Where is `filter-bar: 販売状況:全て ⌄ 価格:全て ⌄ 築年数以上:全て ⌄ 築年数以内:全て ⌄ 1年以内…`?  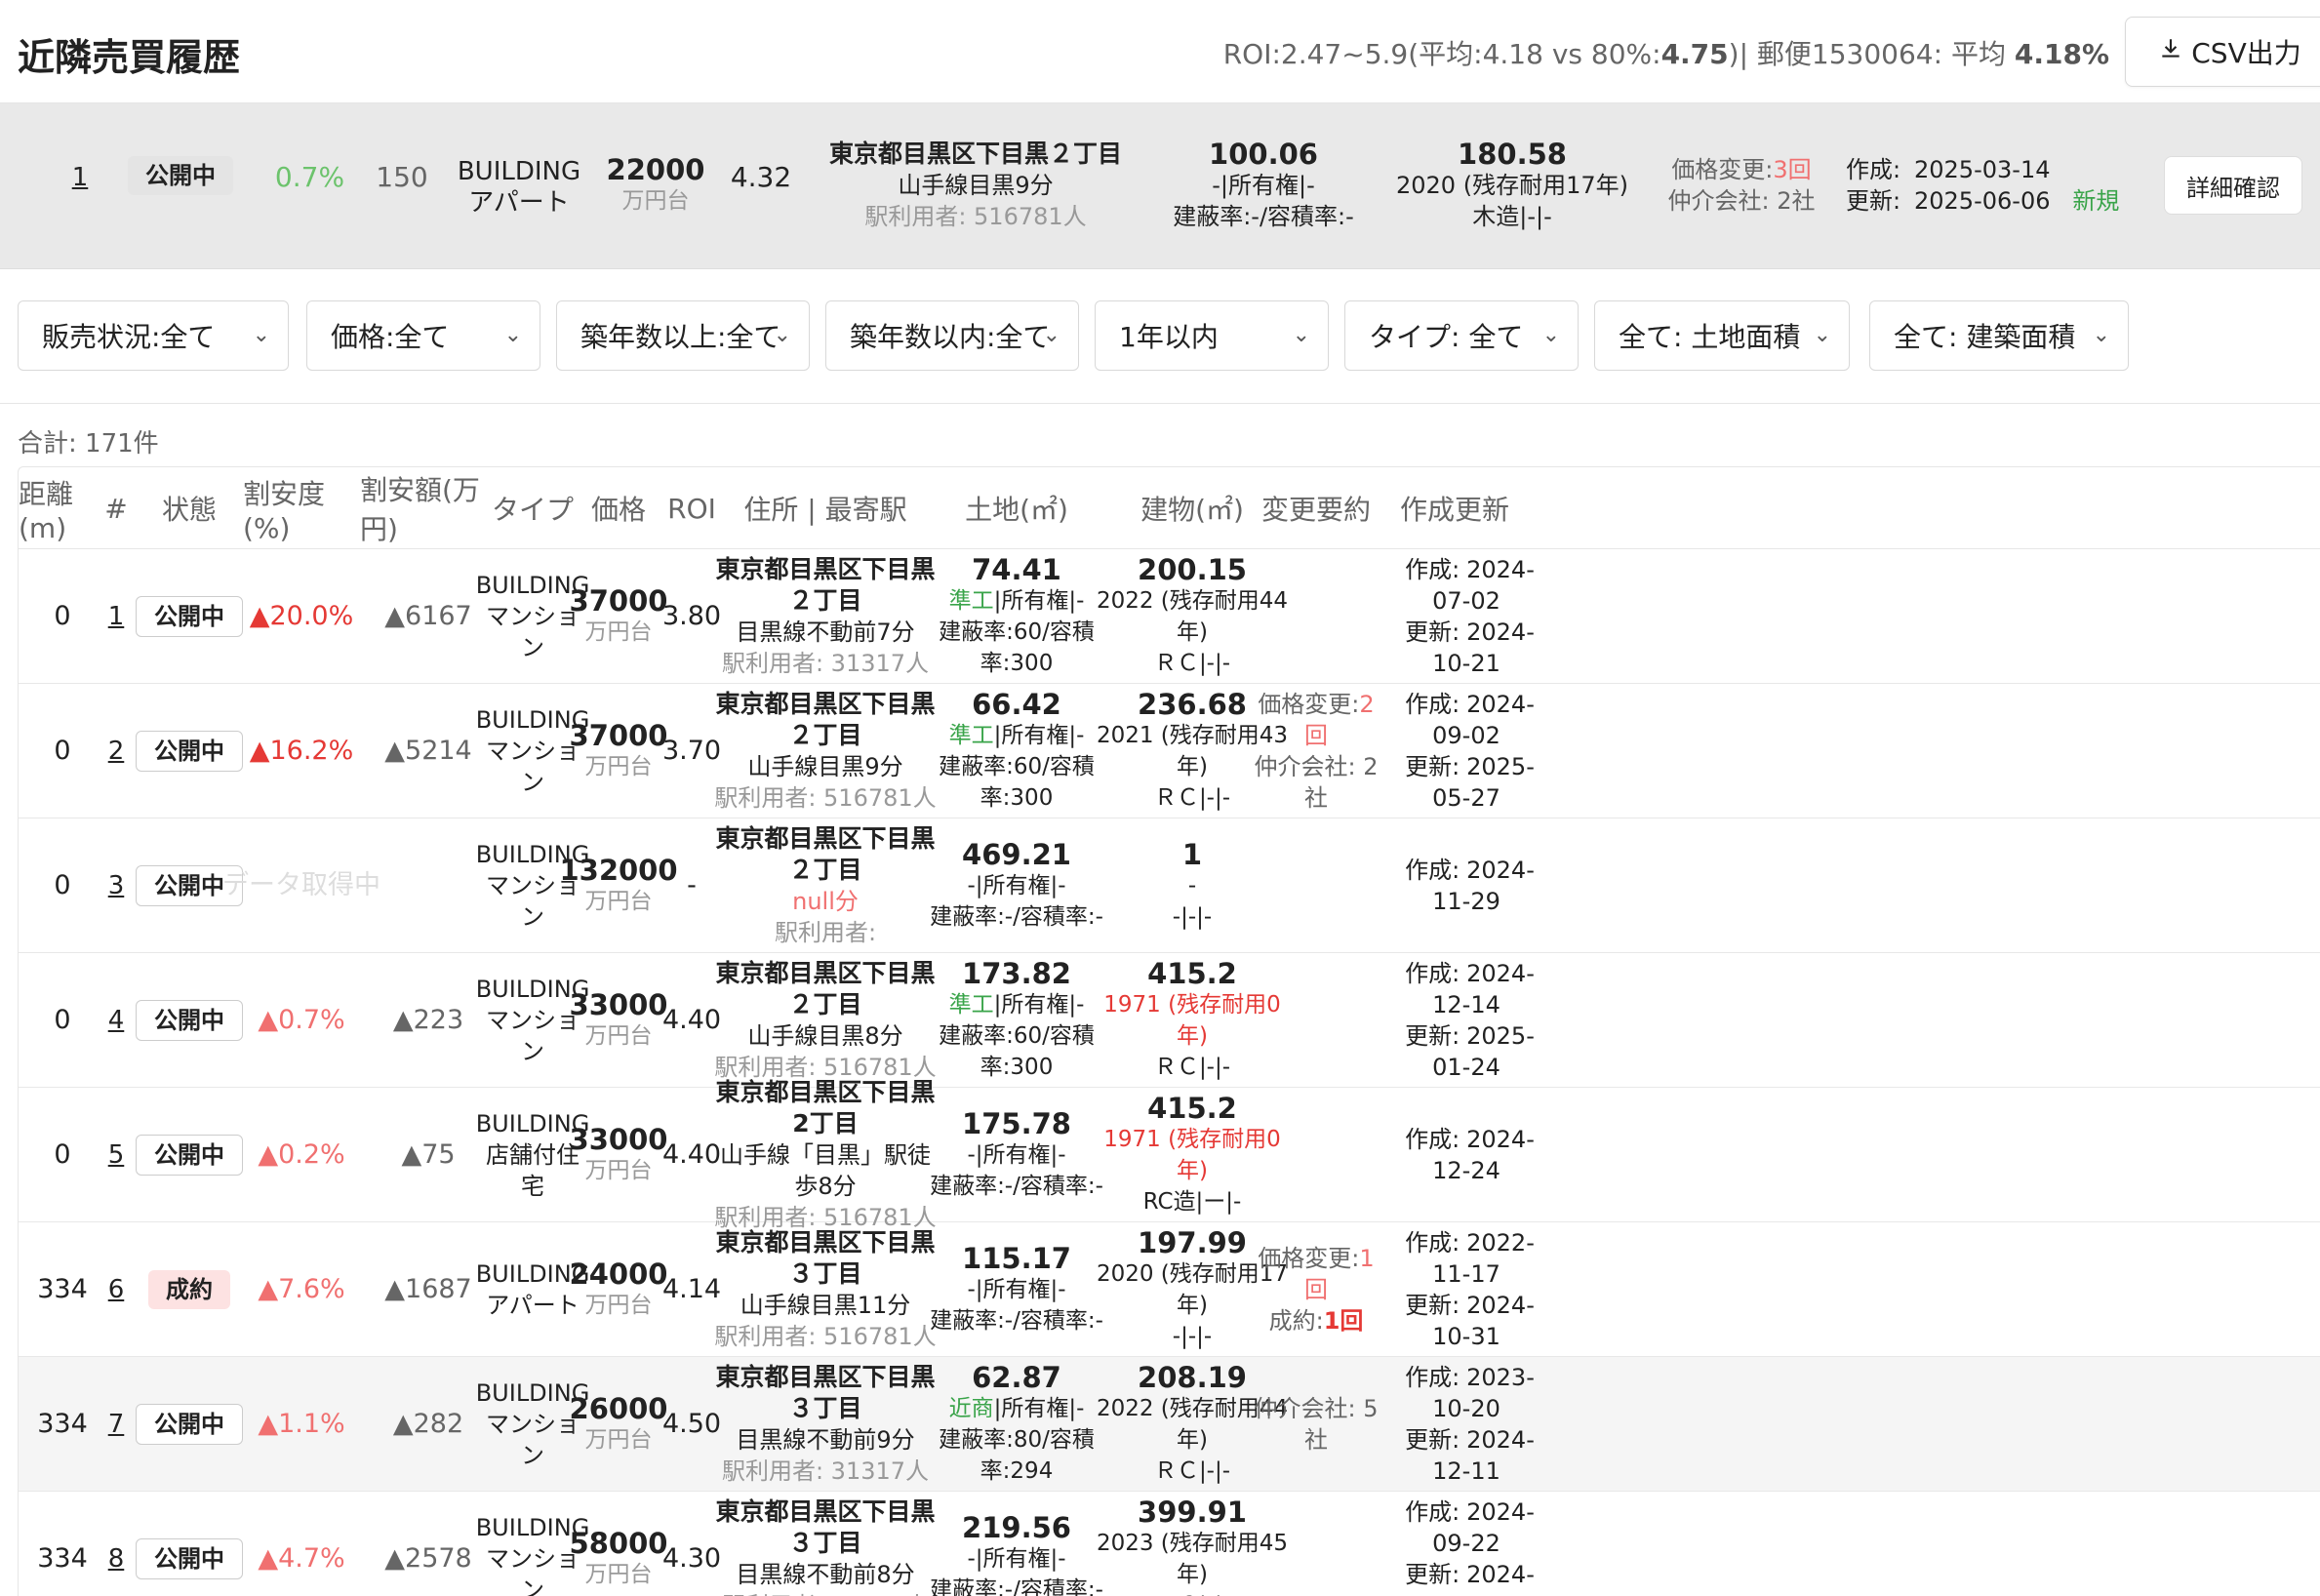
filter-bar: 販売状況:全て ⌄ 価格:全て ⌄ 築年数以上:全て ⌄ 築年数以内:全て ⌄ 1年以内… is located at coordinates (1160, 337).